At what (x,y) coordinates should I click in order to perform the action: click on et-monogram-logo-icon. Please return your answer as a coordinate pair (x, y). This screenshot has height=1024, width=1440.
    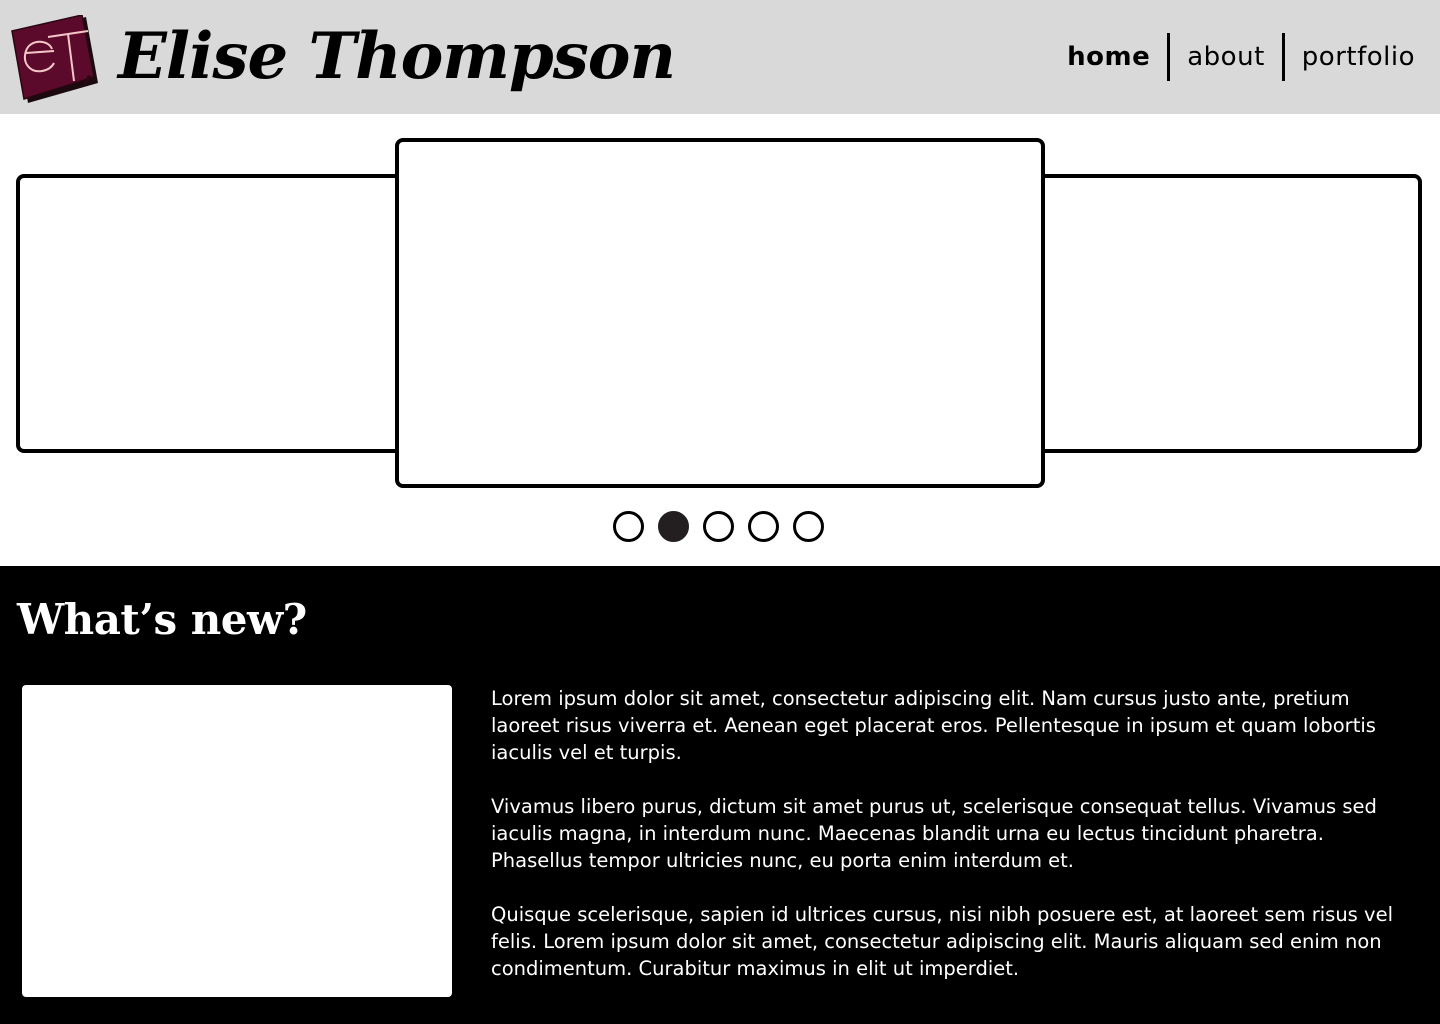
    Looking at the image, I should click on (54, 63).